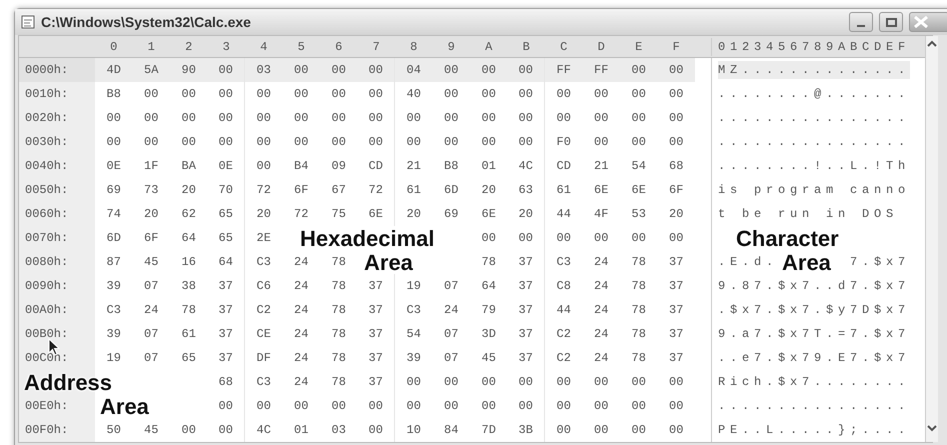 The height and width of the screenshot is (445, 947). What do you see at coordinates (226, 382) in the screenshot?
I see `hex-cell: 68` at bounding box center [226, 382].